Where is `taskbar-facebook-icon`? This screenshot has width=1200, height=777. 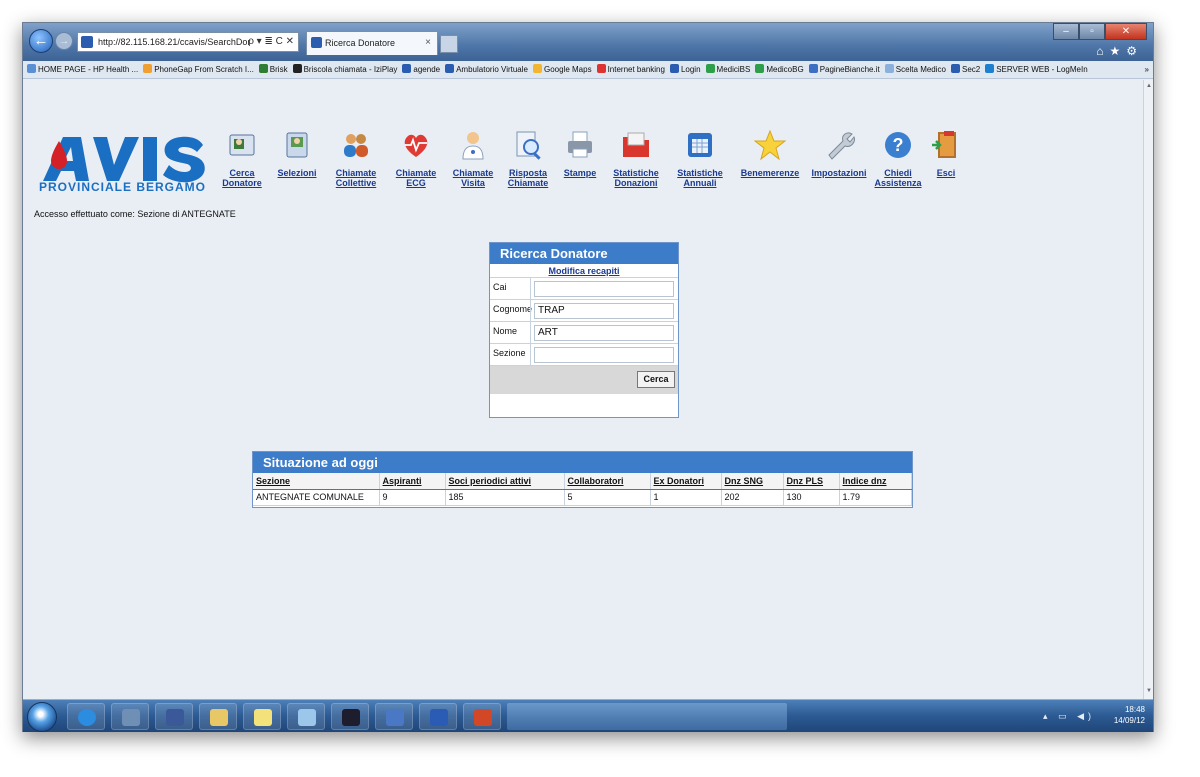 taskbar-facebook-icon is located at coordinates (174, 716).